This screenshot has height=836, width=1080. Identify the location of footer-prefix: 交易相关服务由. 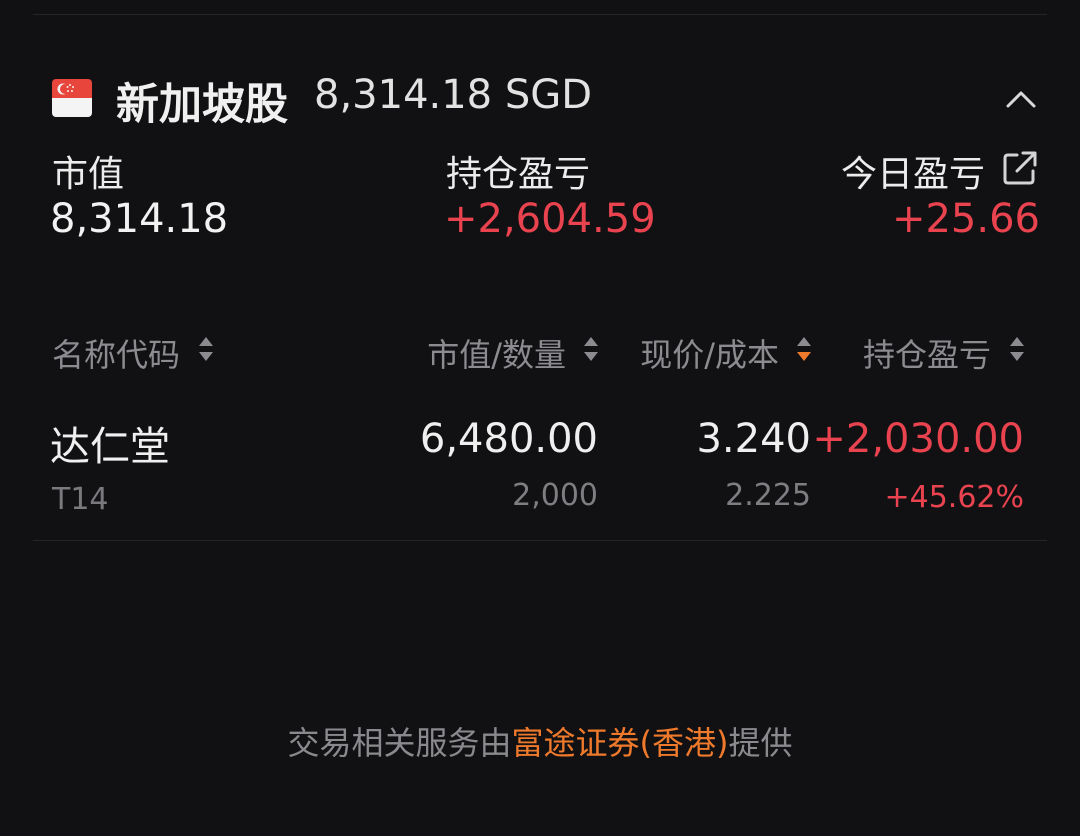
(399, 743).